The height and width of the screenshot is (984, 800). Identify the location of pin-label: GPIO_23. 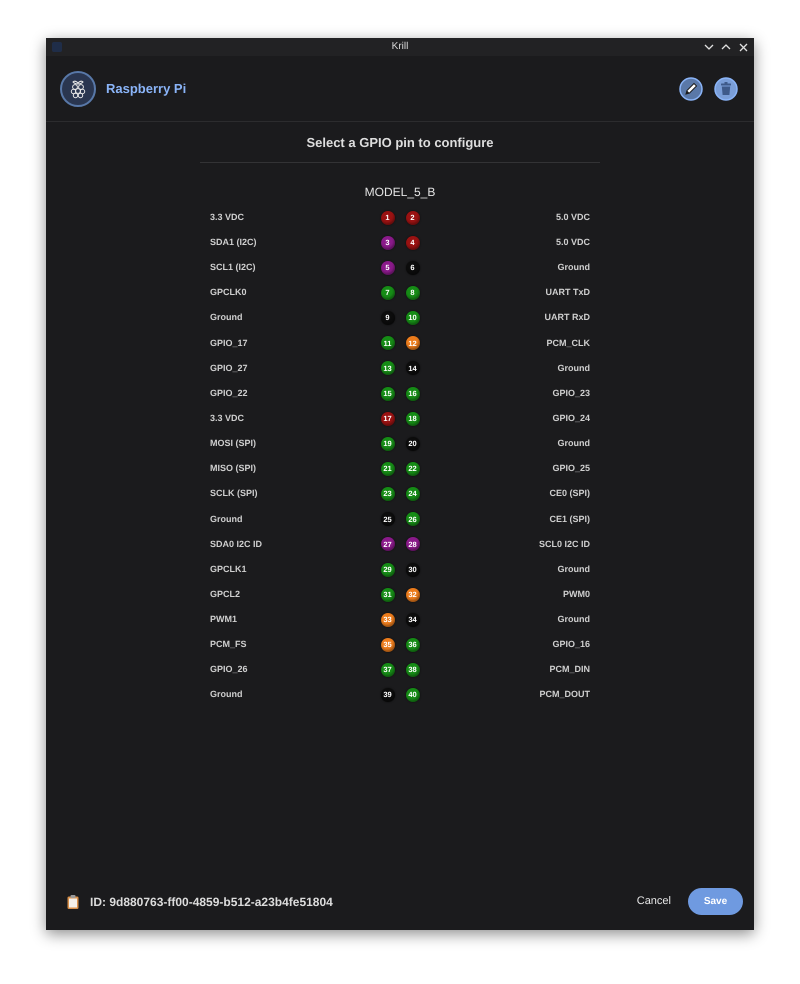
(571, 393).